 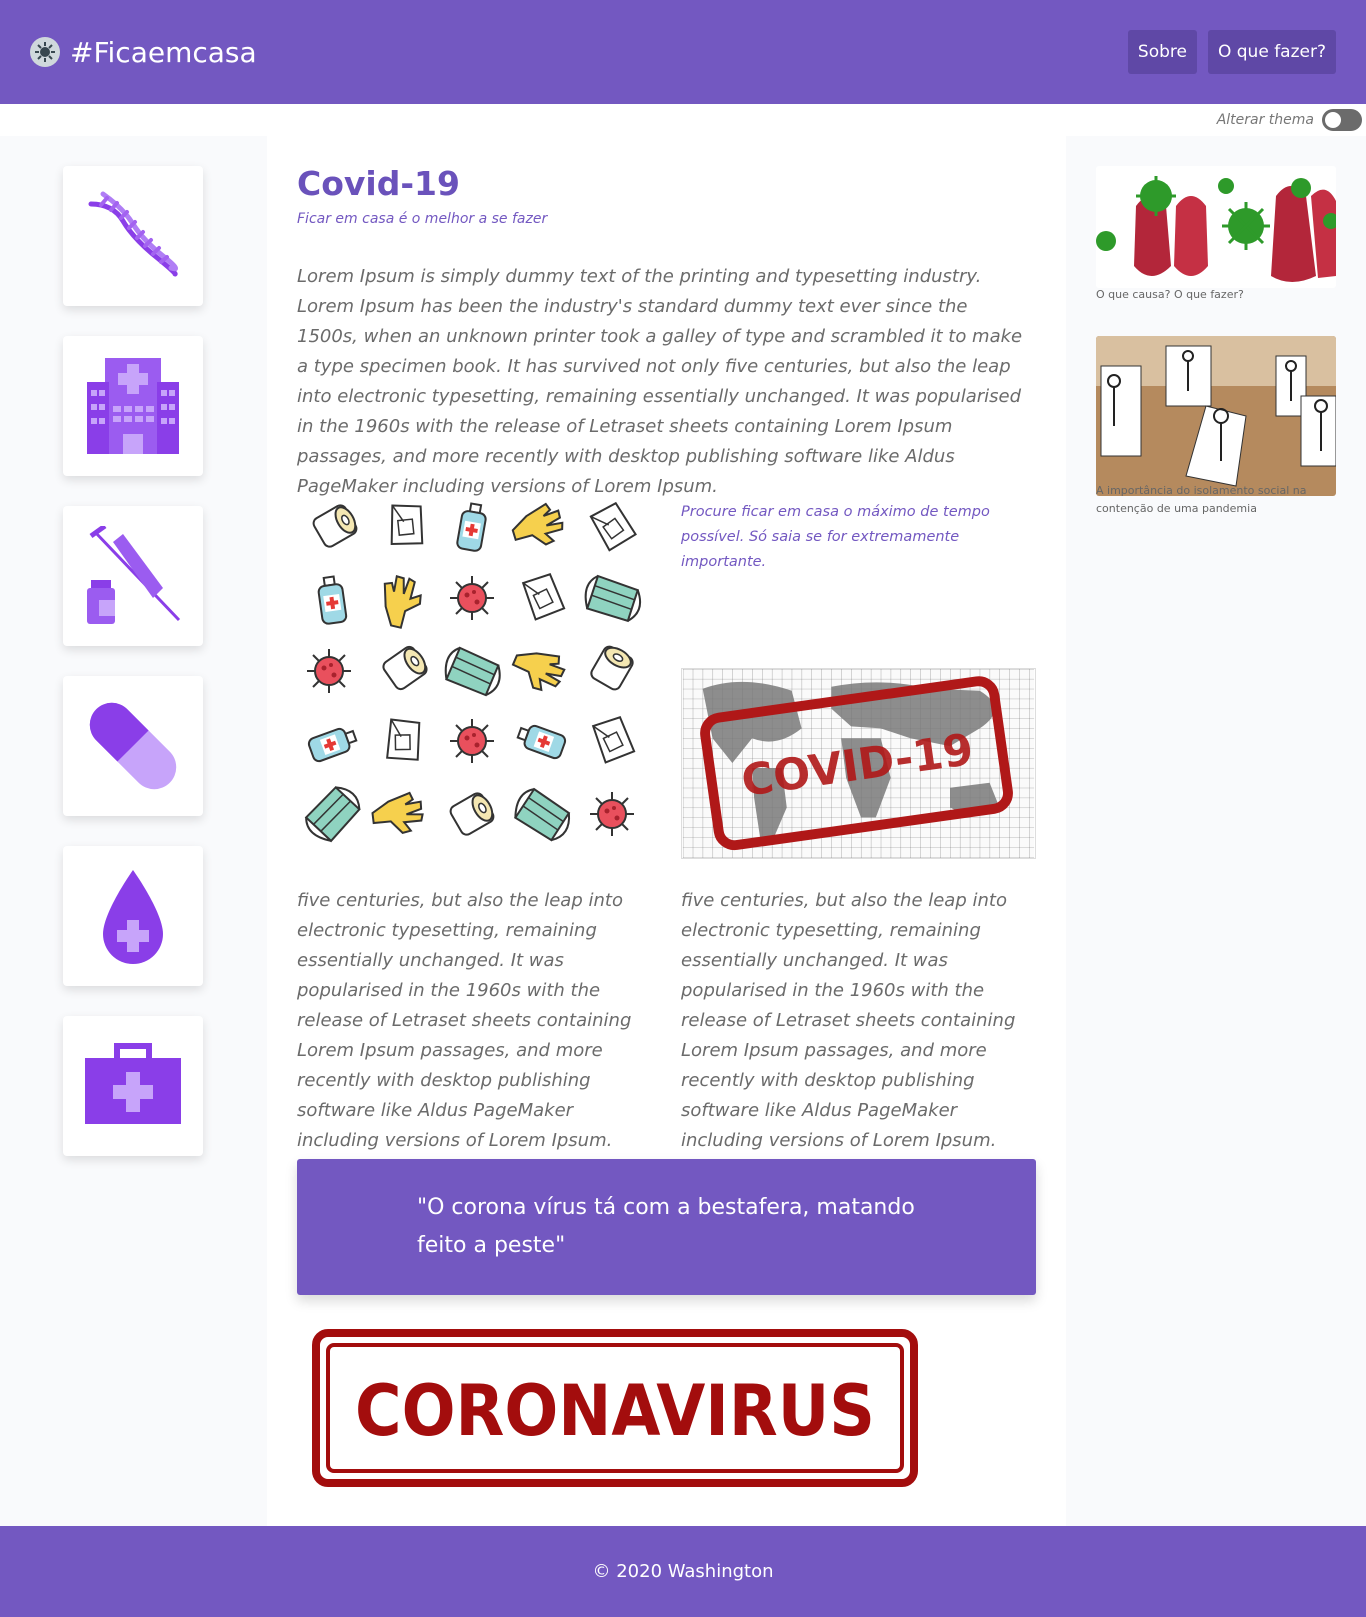 I want to click on icon-card-pill, so click(x=133, y=746).